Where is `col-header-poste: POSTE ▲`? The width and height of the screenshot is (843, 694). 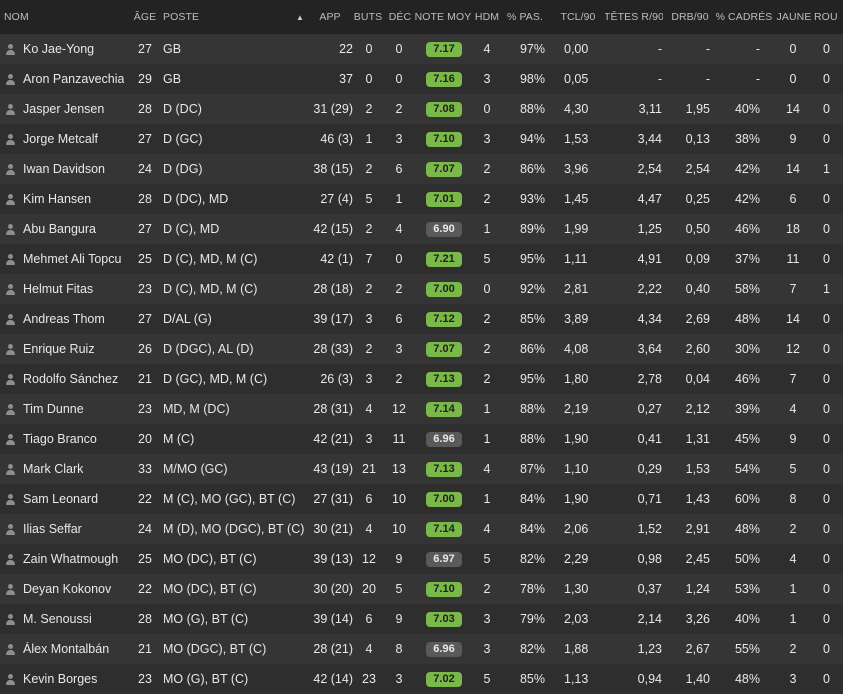
col-header-poste: POSTE ▲ is located at coordinates (235, 17).